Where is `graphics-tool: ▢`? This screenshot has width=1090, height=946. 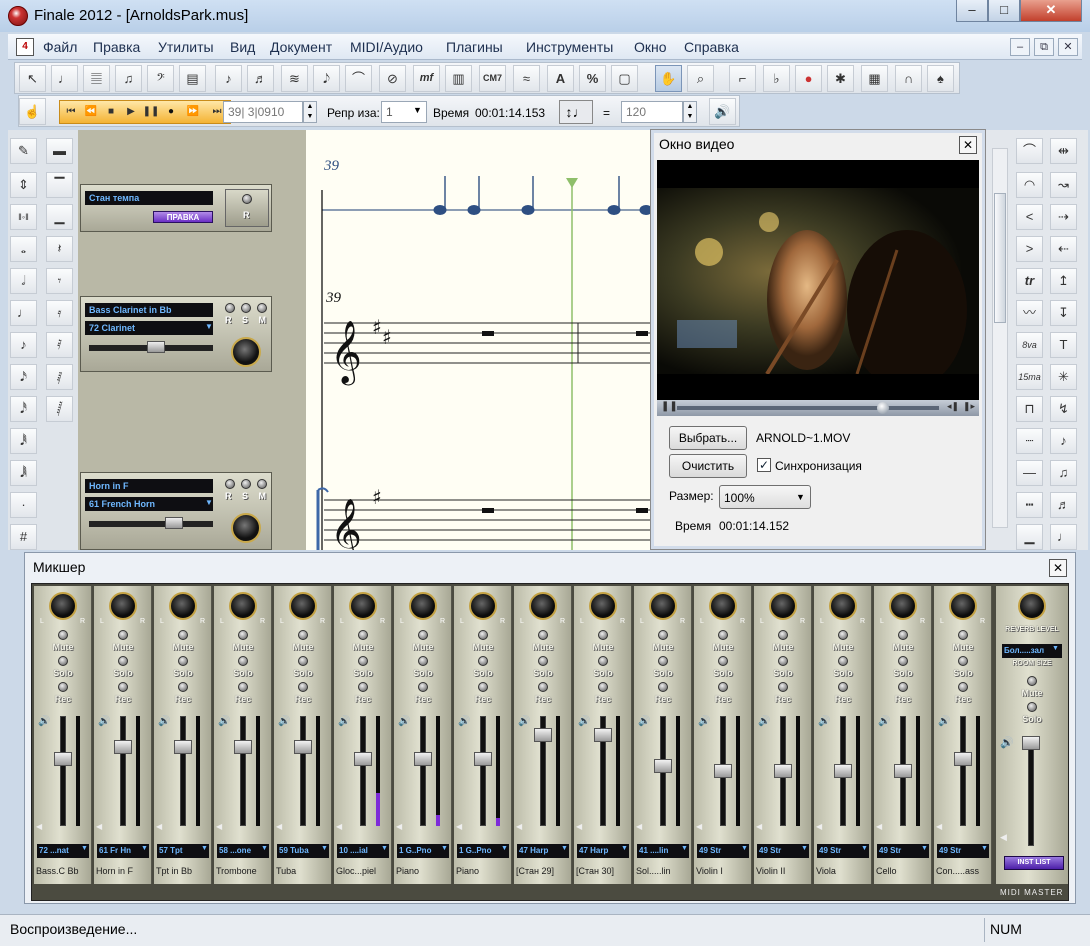 graphics-tool: ▢ is located at coordinates (624, 78).